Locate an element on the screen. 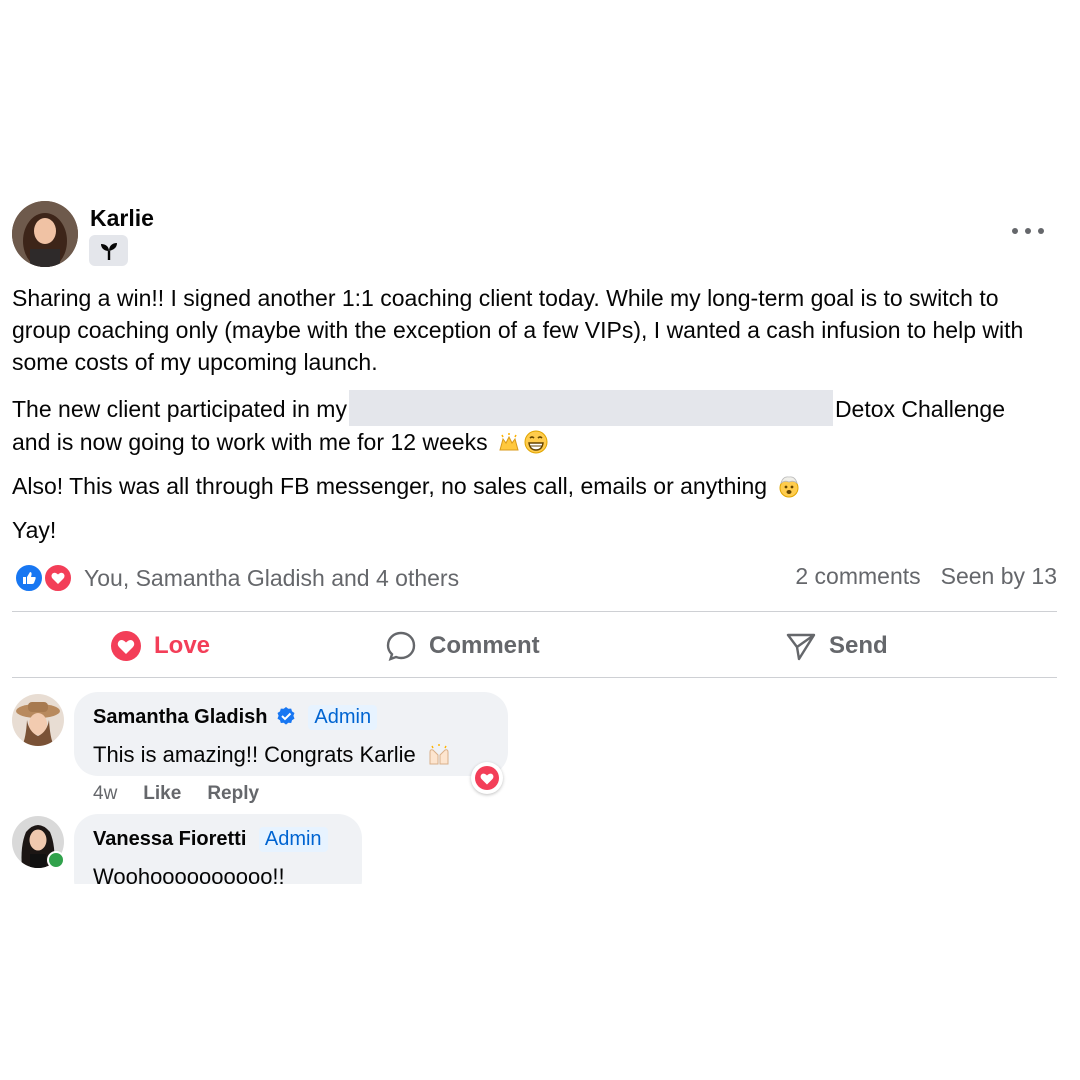 The image size is (1080, 1080). send-icon is located at coordinates (801, 647).